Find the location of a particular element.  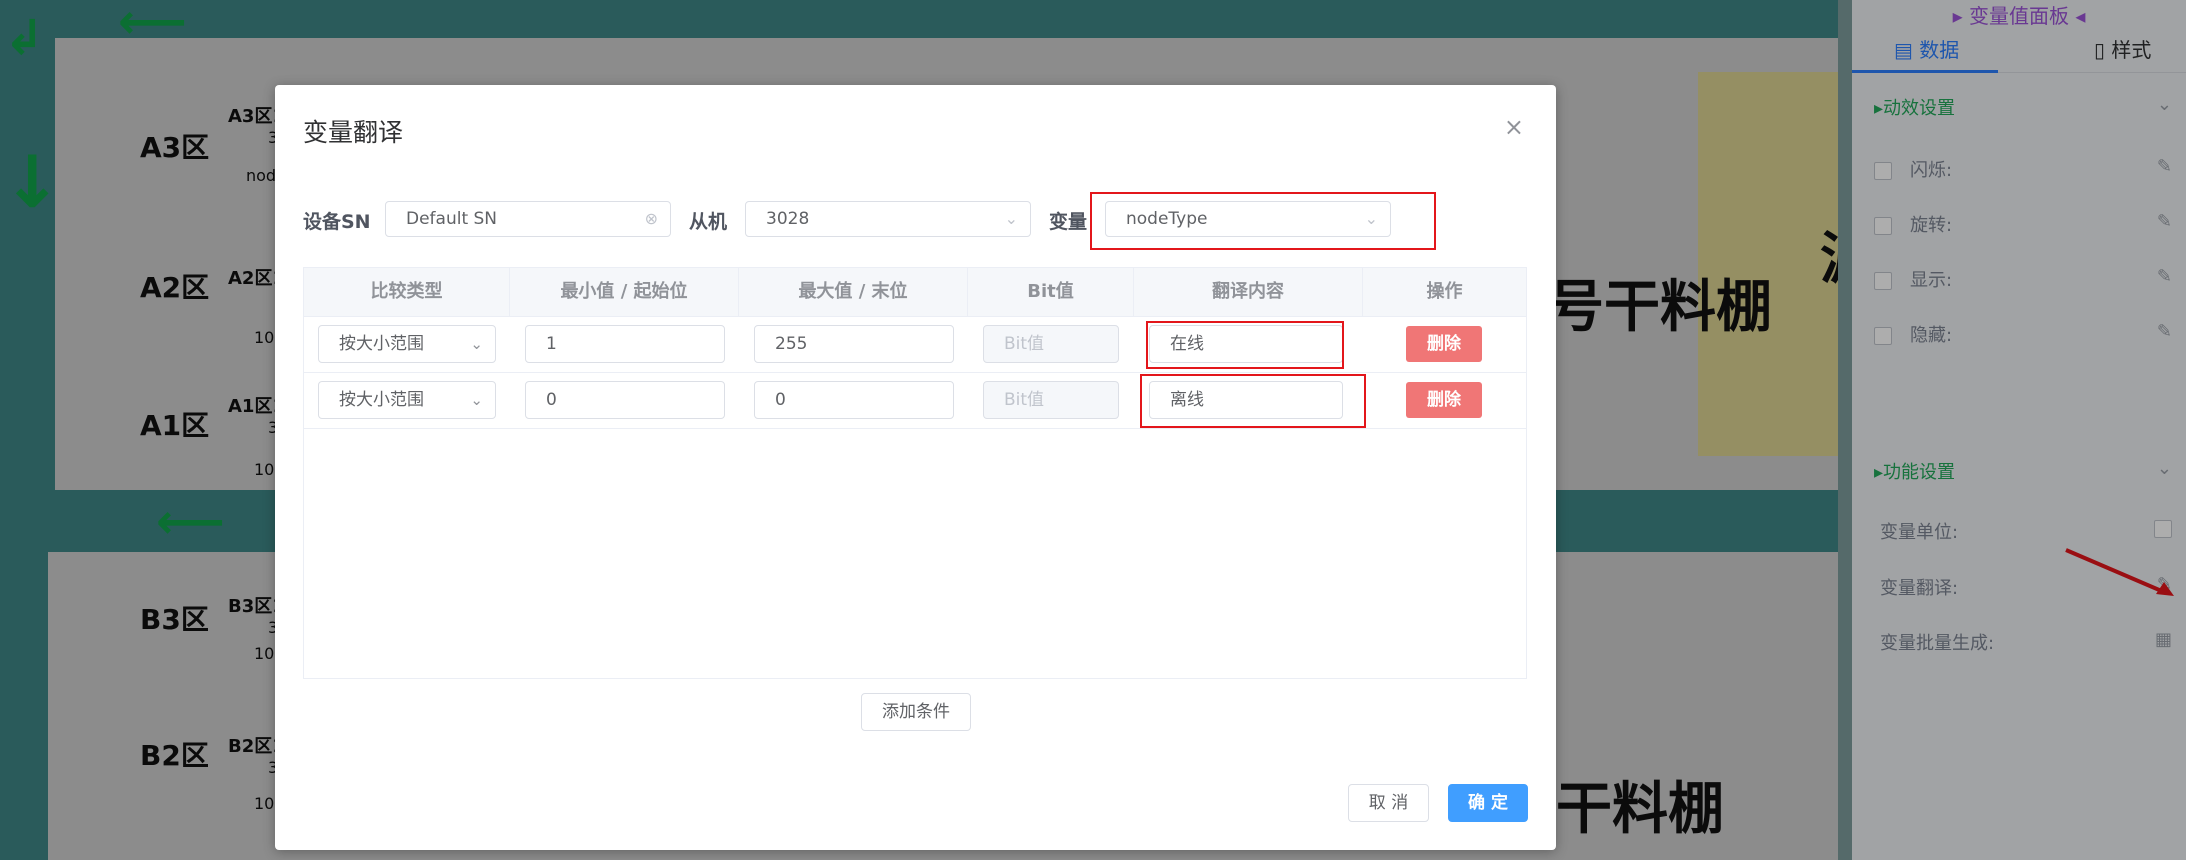

slave-select: 3028 ⌄ is located at coordinates (888, 219).